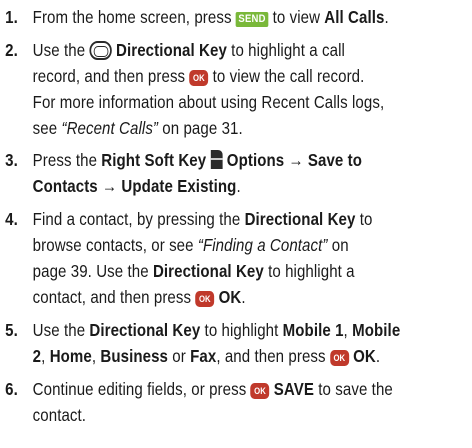 The height and width of the screenshot is (448, 472). What do you see at coordinates (115, 245) in the screenshot?
I see `text: browse contacts, or see` at bounding box center [115, 245].